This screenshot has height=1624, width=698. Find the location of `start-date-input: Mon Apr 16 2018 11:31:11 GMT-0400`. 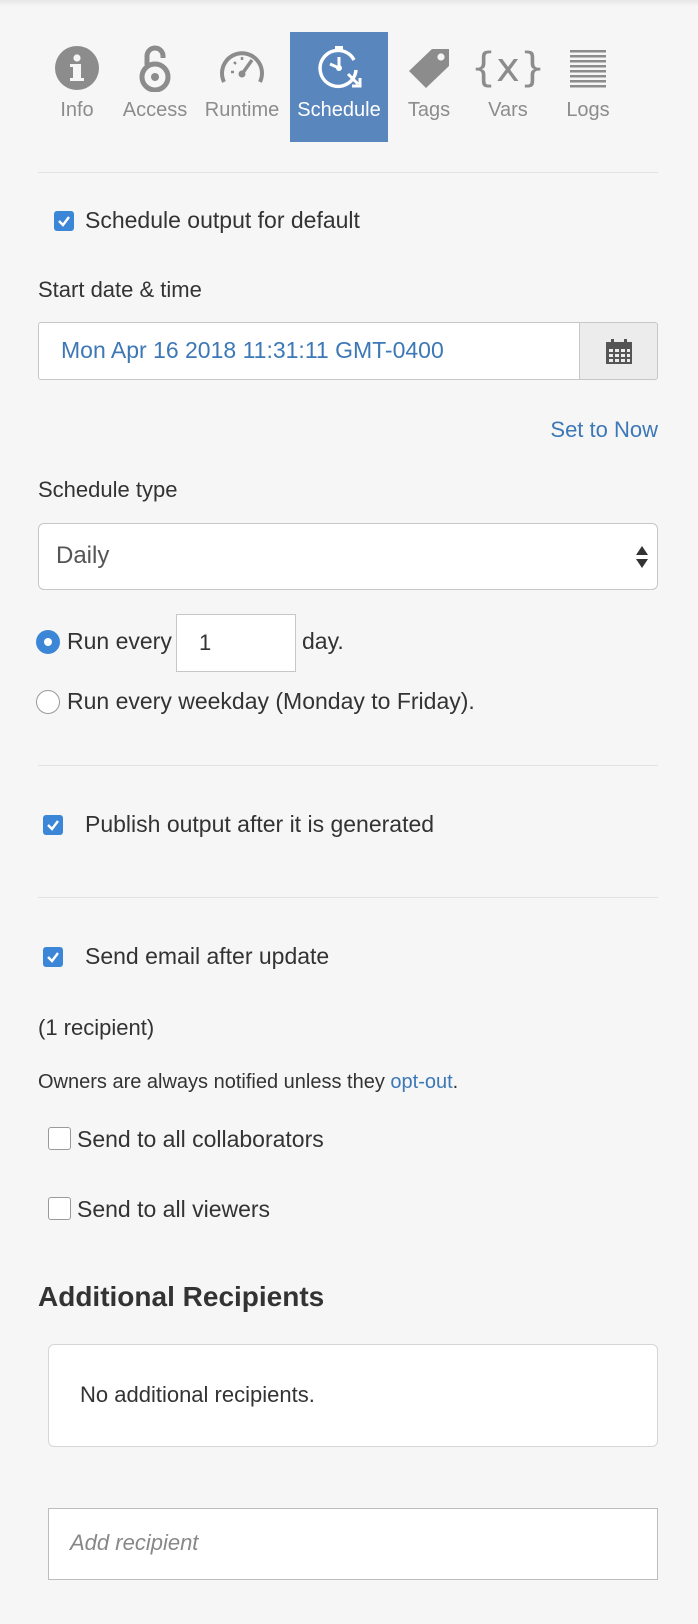

start-date-input: Mon Apr 16 2018 11:31:11 GMT-0400 is located at coordinates (309, 351).